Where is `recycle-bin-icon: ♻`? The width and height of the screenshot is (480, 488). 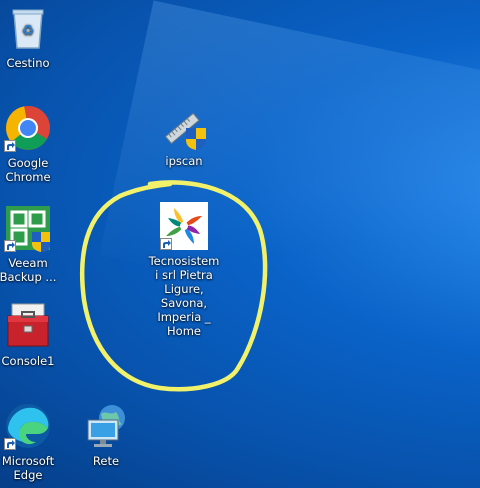
recycle-bin-icon: ♻ is located at coordinates (28, 28).